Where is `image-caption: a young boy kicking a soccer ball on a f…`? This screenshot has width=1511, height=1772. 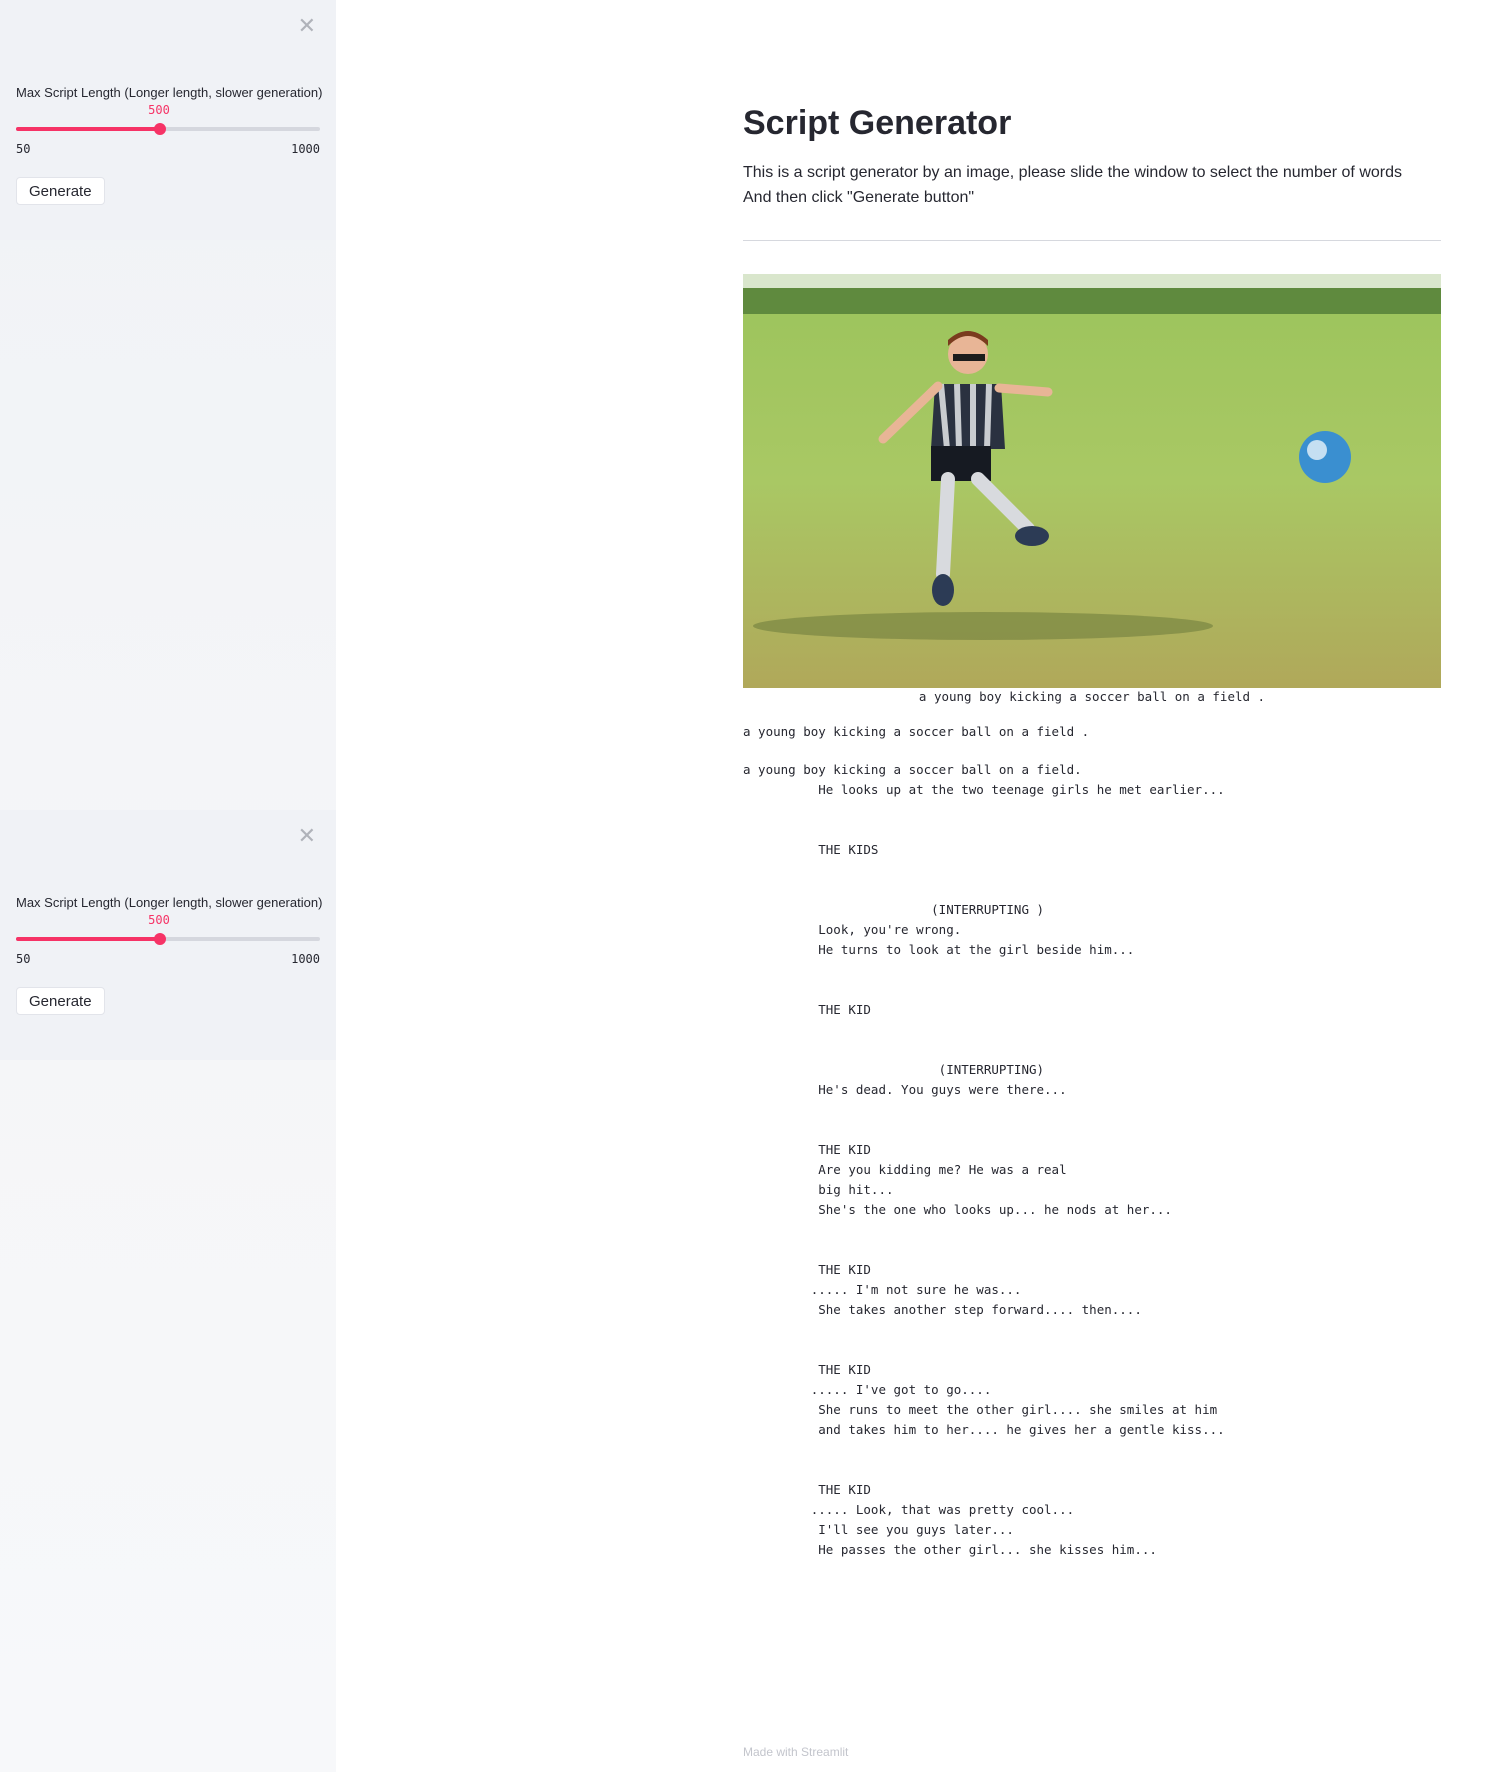 image-caption: a young boy kicking a soccer ball on a f… is located at coordinates (1092, 696).